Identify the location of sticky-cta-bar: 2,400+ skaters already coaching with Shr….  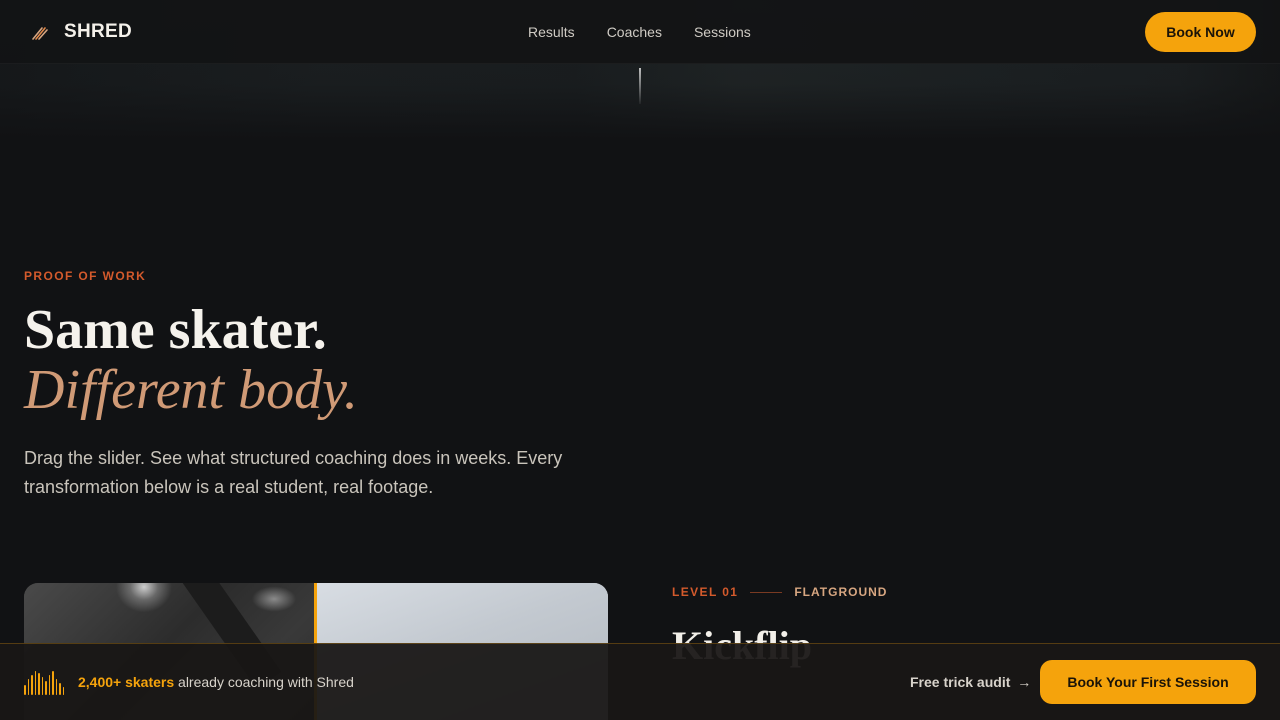
(640, 681).